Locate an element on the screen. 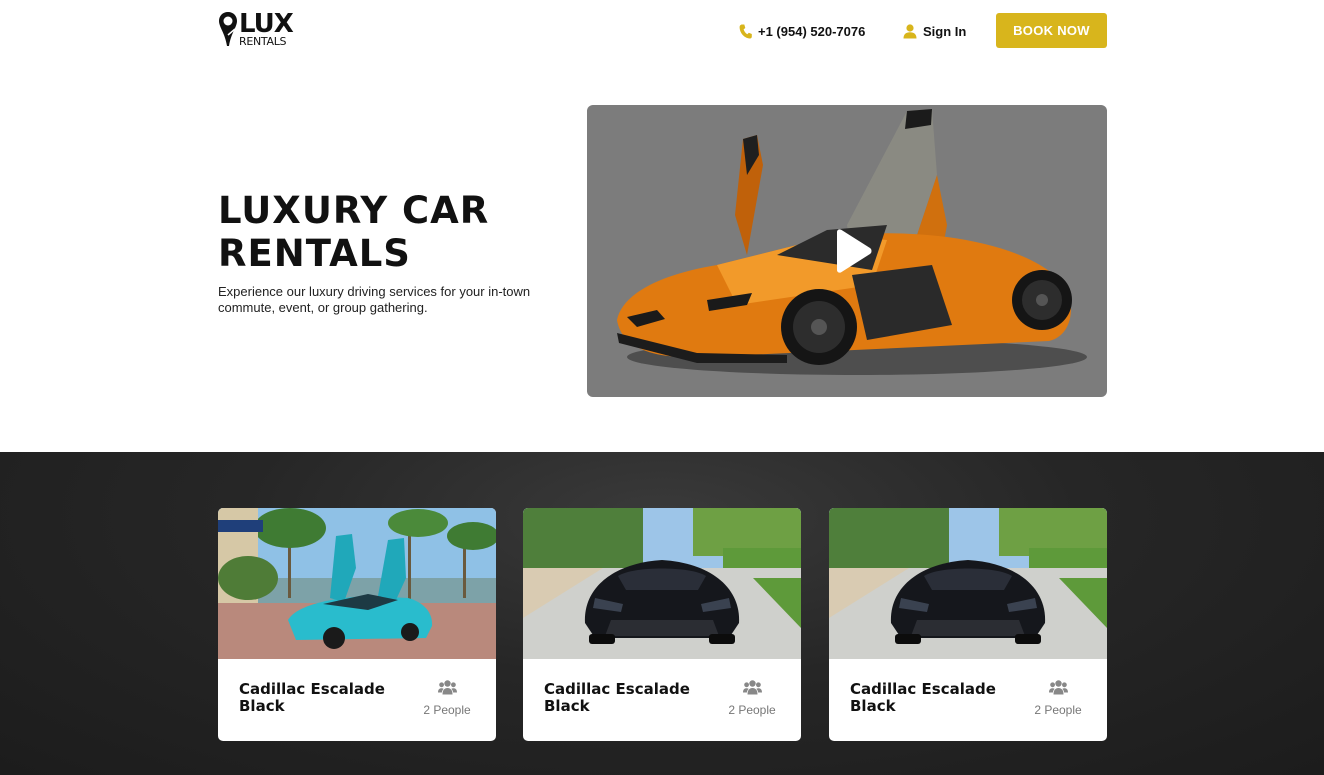 The height and width of the screenshot is (775, 1324). play-icon is located at coordinates (853, 251).